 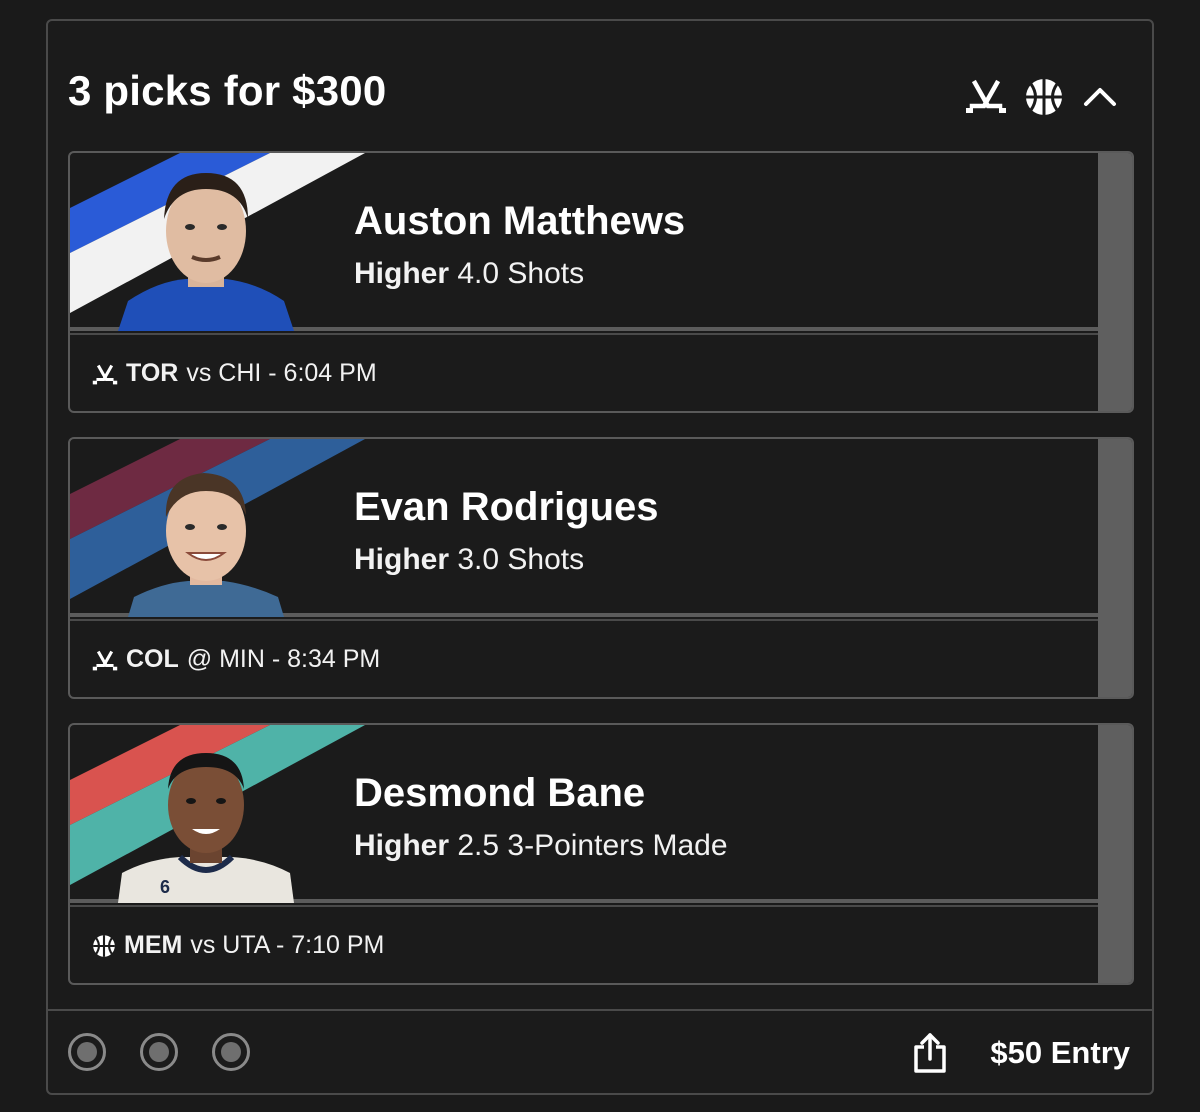 I want to click on pick-line: Higher 3.0 Shots, so click(x=469, y=560).